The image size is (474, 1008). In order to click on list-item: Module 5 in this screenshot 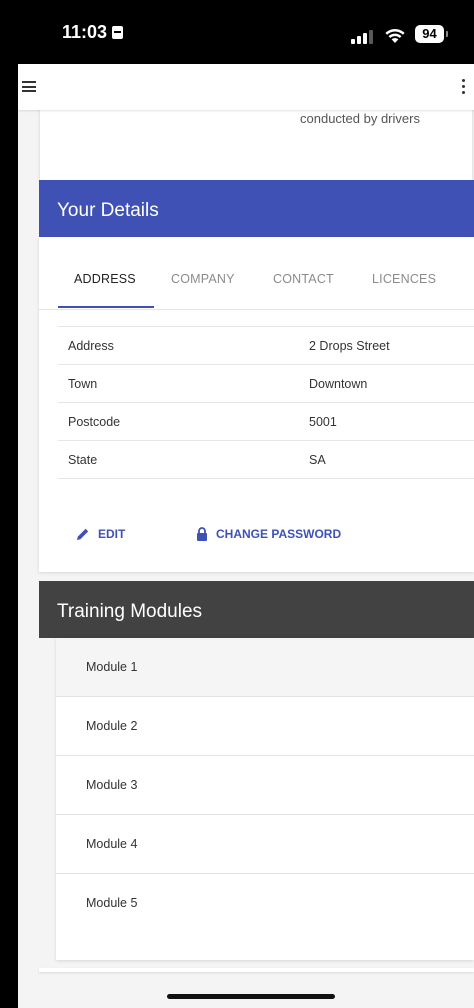, I will do `click(265, 903)`.